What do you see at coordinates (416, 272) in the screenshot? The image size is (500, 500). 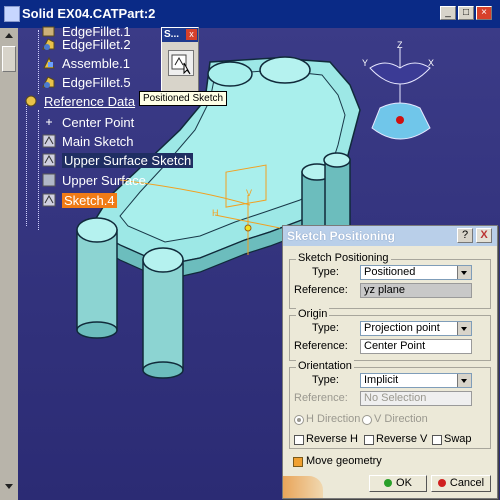 I see `positioning-type-select: Positioned` at bounding box center [416, 272].